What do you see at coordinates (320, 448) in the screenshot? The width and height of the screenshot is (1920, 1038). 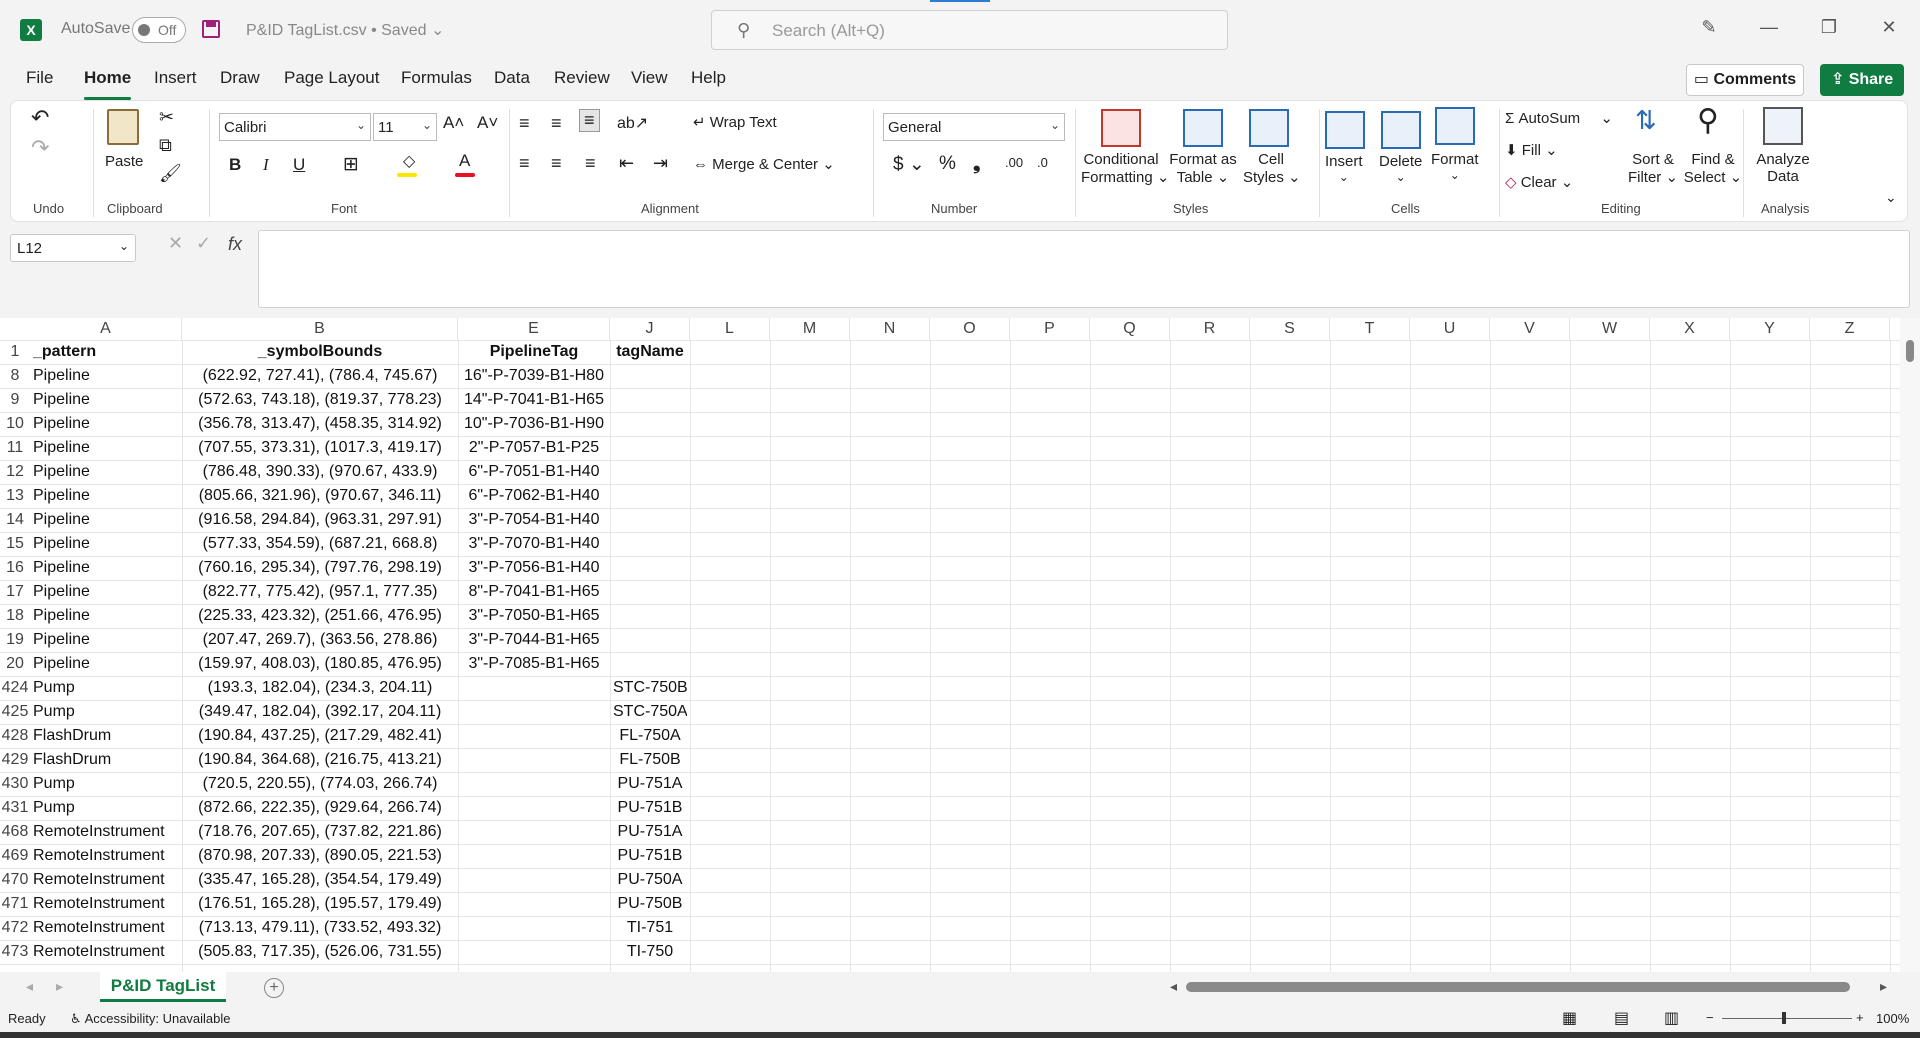 I see `table-cell: (707.55, 373.31), (1017.3, 419.17)` at bounding box center [320, 448].